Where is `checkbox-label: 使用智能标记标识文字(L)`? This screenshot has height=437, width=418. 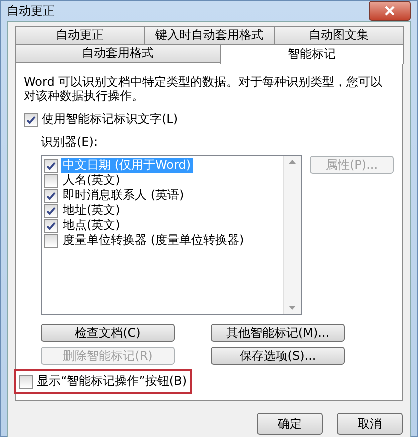 checkbox-label: 使用智能标记标识文字(L) is located at coordinates (110, 119).